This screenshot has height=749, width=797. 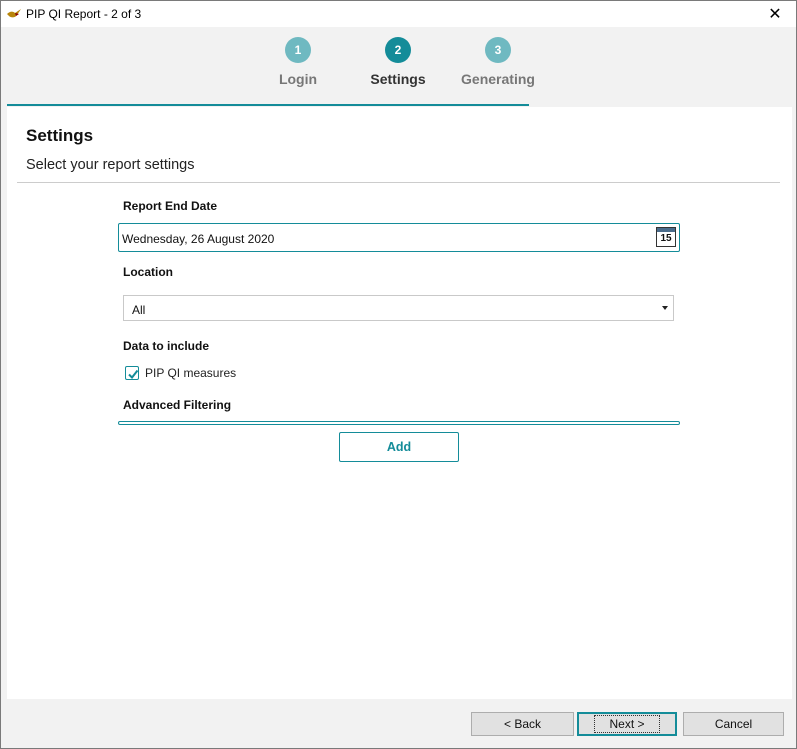 What do you see at coordinates (110, 165) in the screenshot?
I see `page-subtitle: Select your report settings` at bounding box center [110, 165].